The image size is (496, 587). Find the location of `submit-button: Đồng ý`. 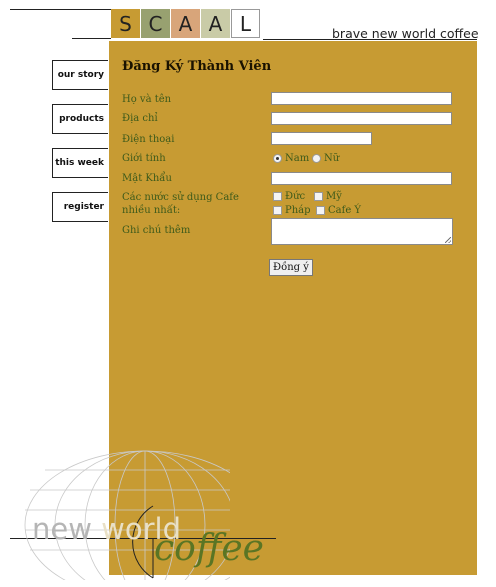

submit-button: Đồng ý is located at coordinates (291, 267).